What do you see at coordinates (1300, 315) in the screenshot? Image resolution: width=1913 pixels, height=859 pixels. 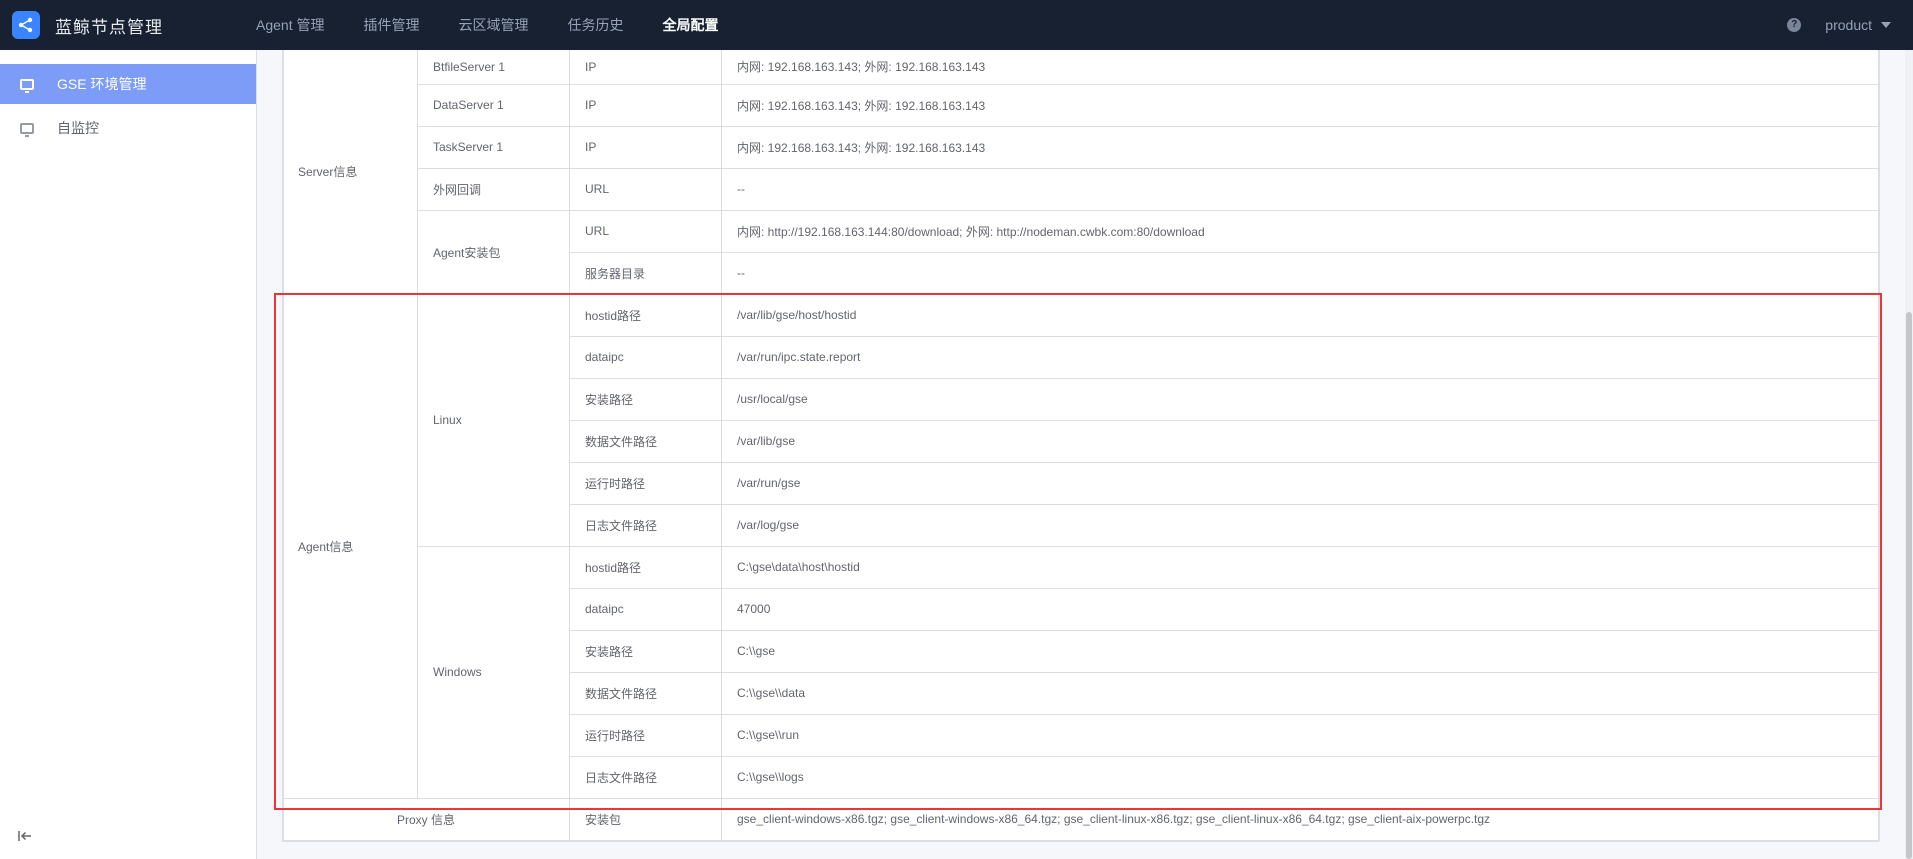 I see `row-value: /var/lib/gse/host/hostid` at bounding box center [1300, 315].